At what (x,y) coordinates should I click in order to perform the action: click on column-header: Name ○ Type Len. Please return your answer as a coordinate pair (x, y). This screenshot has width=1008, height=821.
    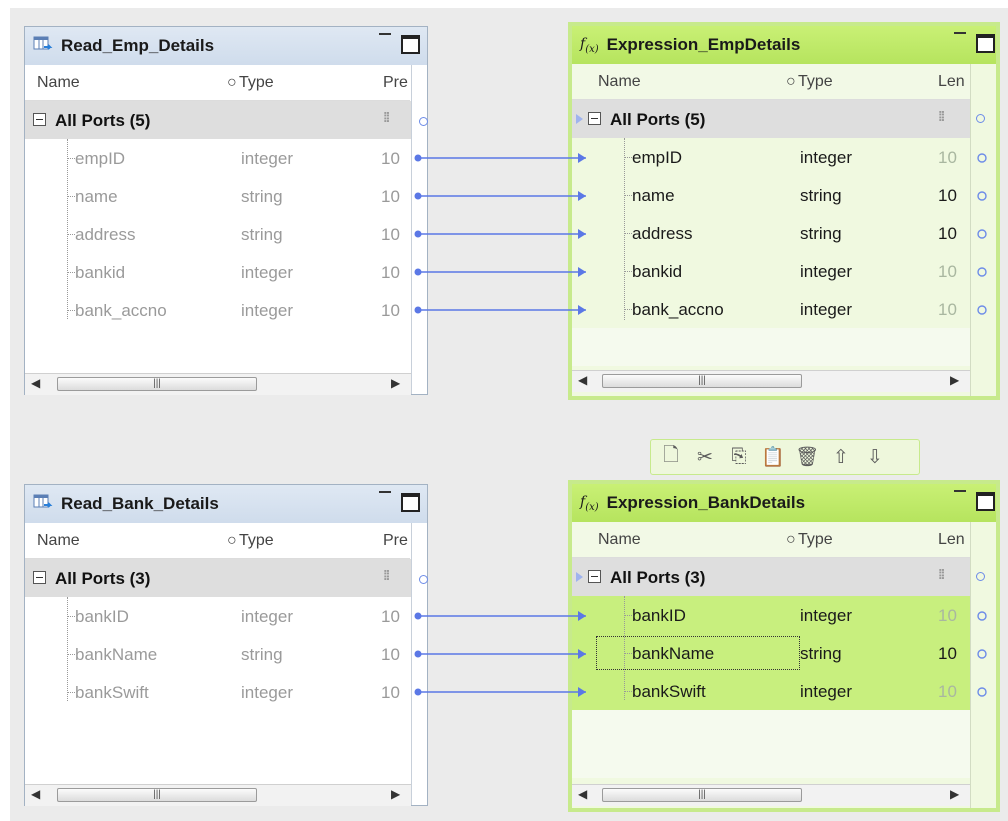
    Looking at the image, I should click on (775, 82).